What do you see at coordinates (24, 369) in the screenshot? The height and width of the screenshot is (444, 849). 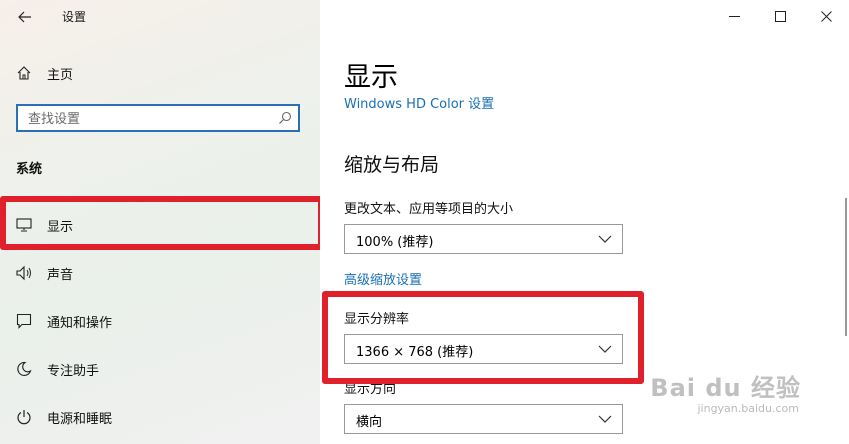 I see `moon-icon` at bounding box center [24, 369].